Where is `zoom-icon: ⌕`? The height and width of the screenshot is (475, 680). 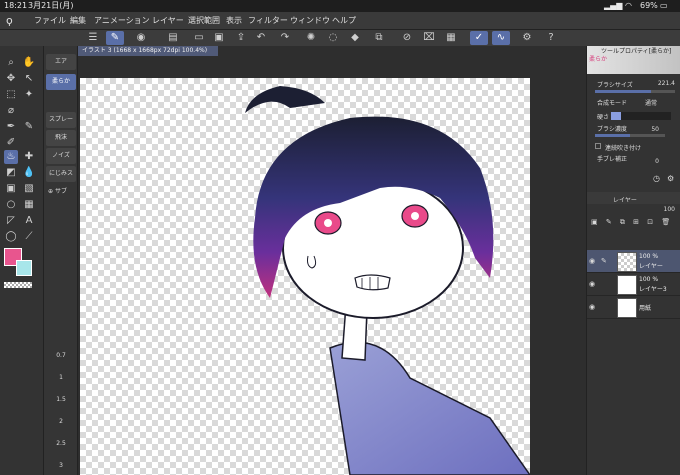 zoom-icon: ⌕ is located at coordinates (11, 63).